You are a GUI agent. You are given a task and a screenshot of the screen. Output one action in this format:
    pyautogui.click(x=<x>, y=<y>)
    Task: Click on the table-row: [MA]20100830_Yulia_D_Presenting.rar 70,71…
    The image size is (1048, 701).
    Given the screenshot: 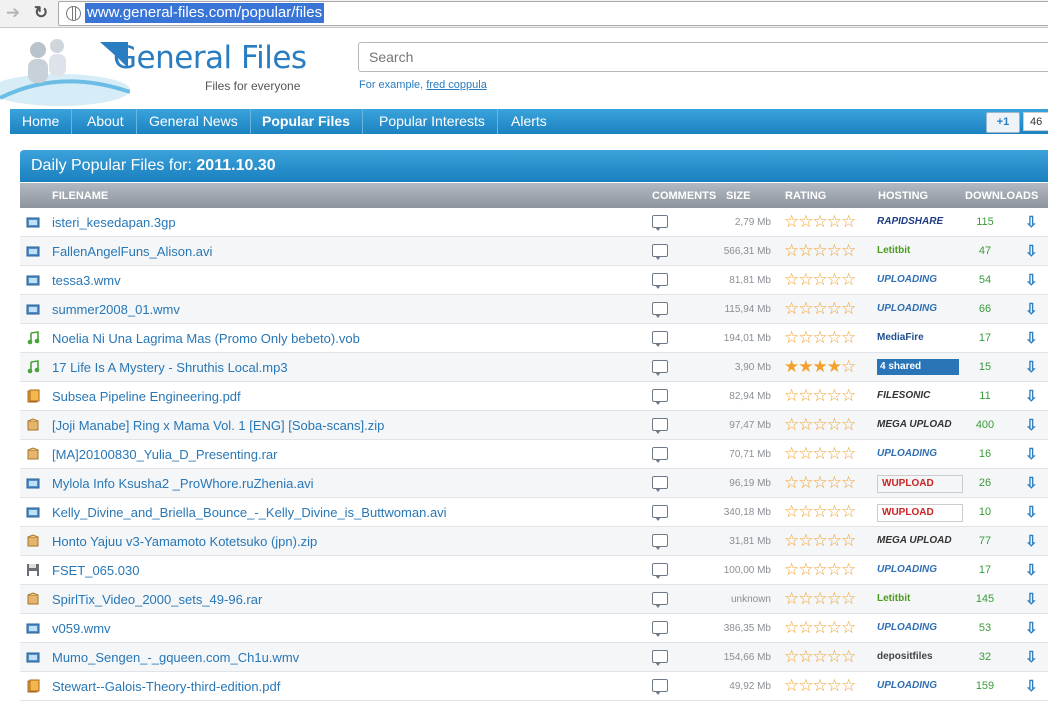 What is the action you would take?
    pyautogui.click(x=534, y=454)
    